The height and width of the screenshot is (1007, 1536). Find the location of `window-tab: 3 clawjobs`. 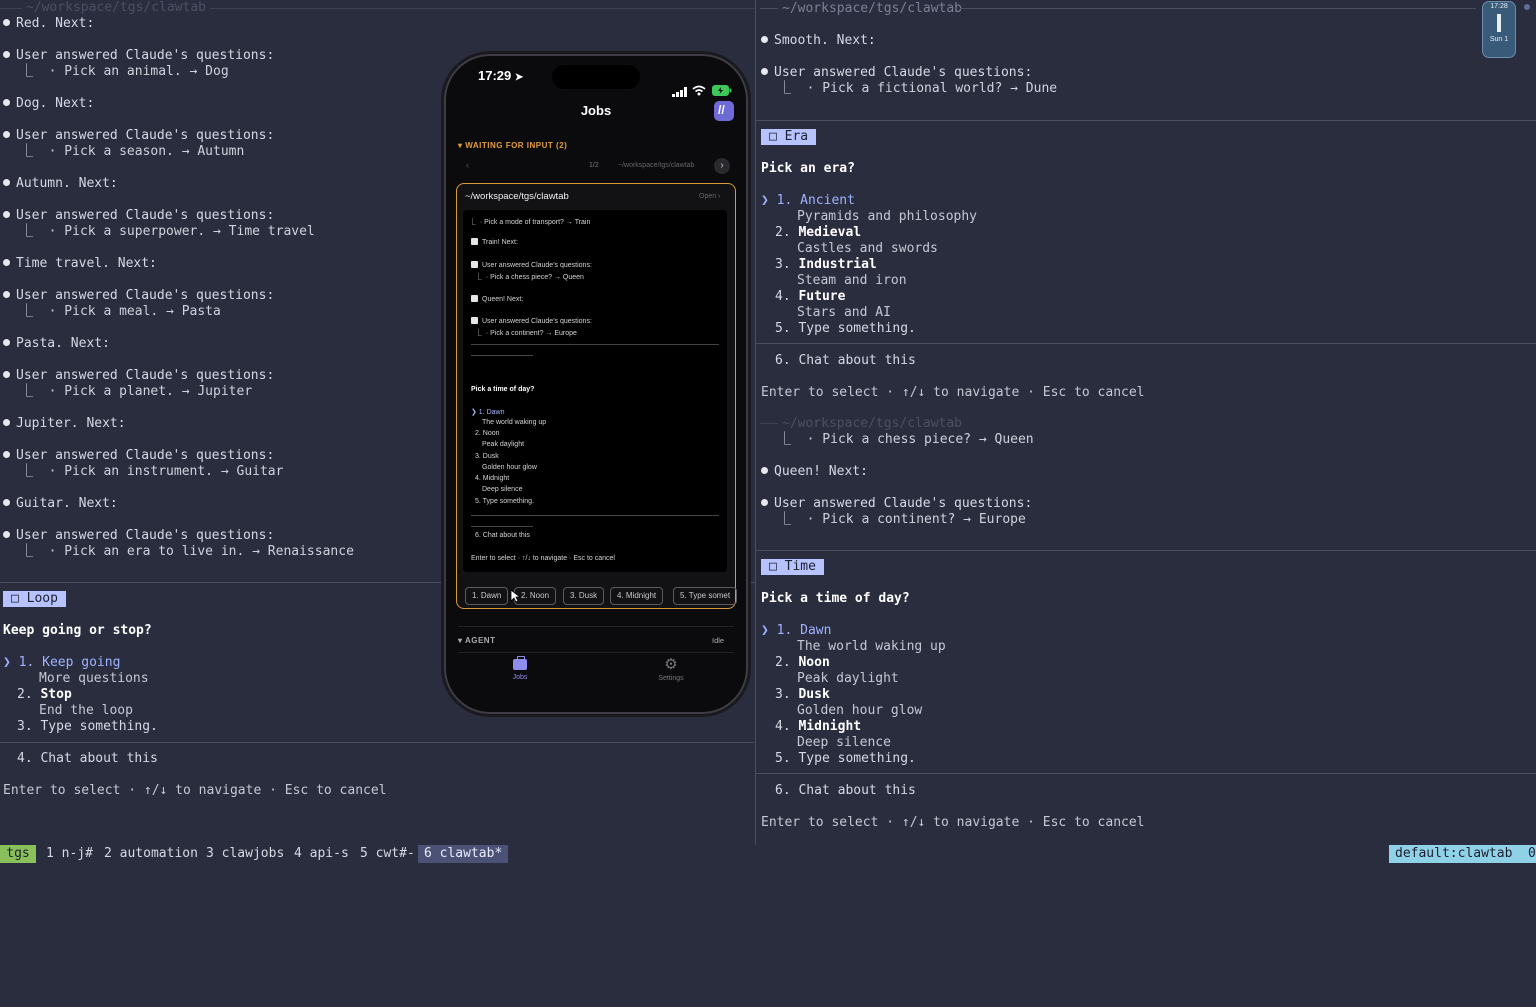

window-tab: 3 clawjobs is located at coordinates (245, 854).